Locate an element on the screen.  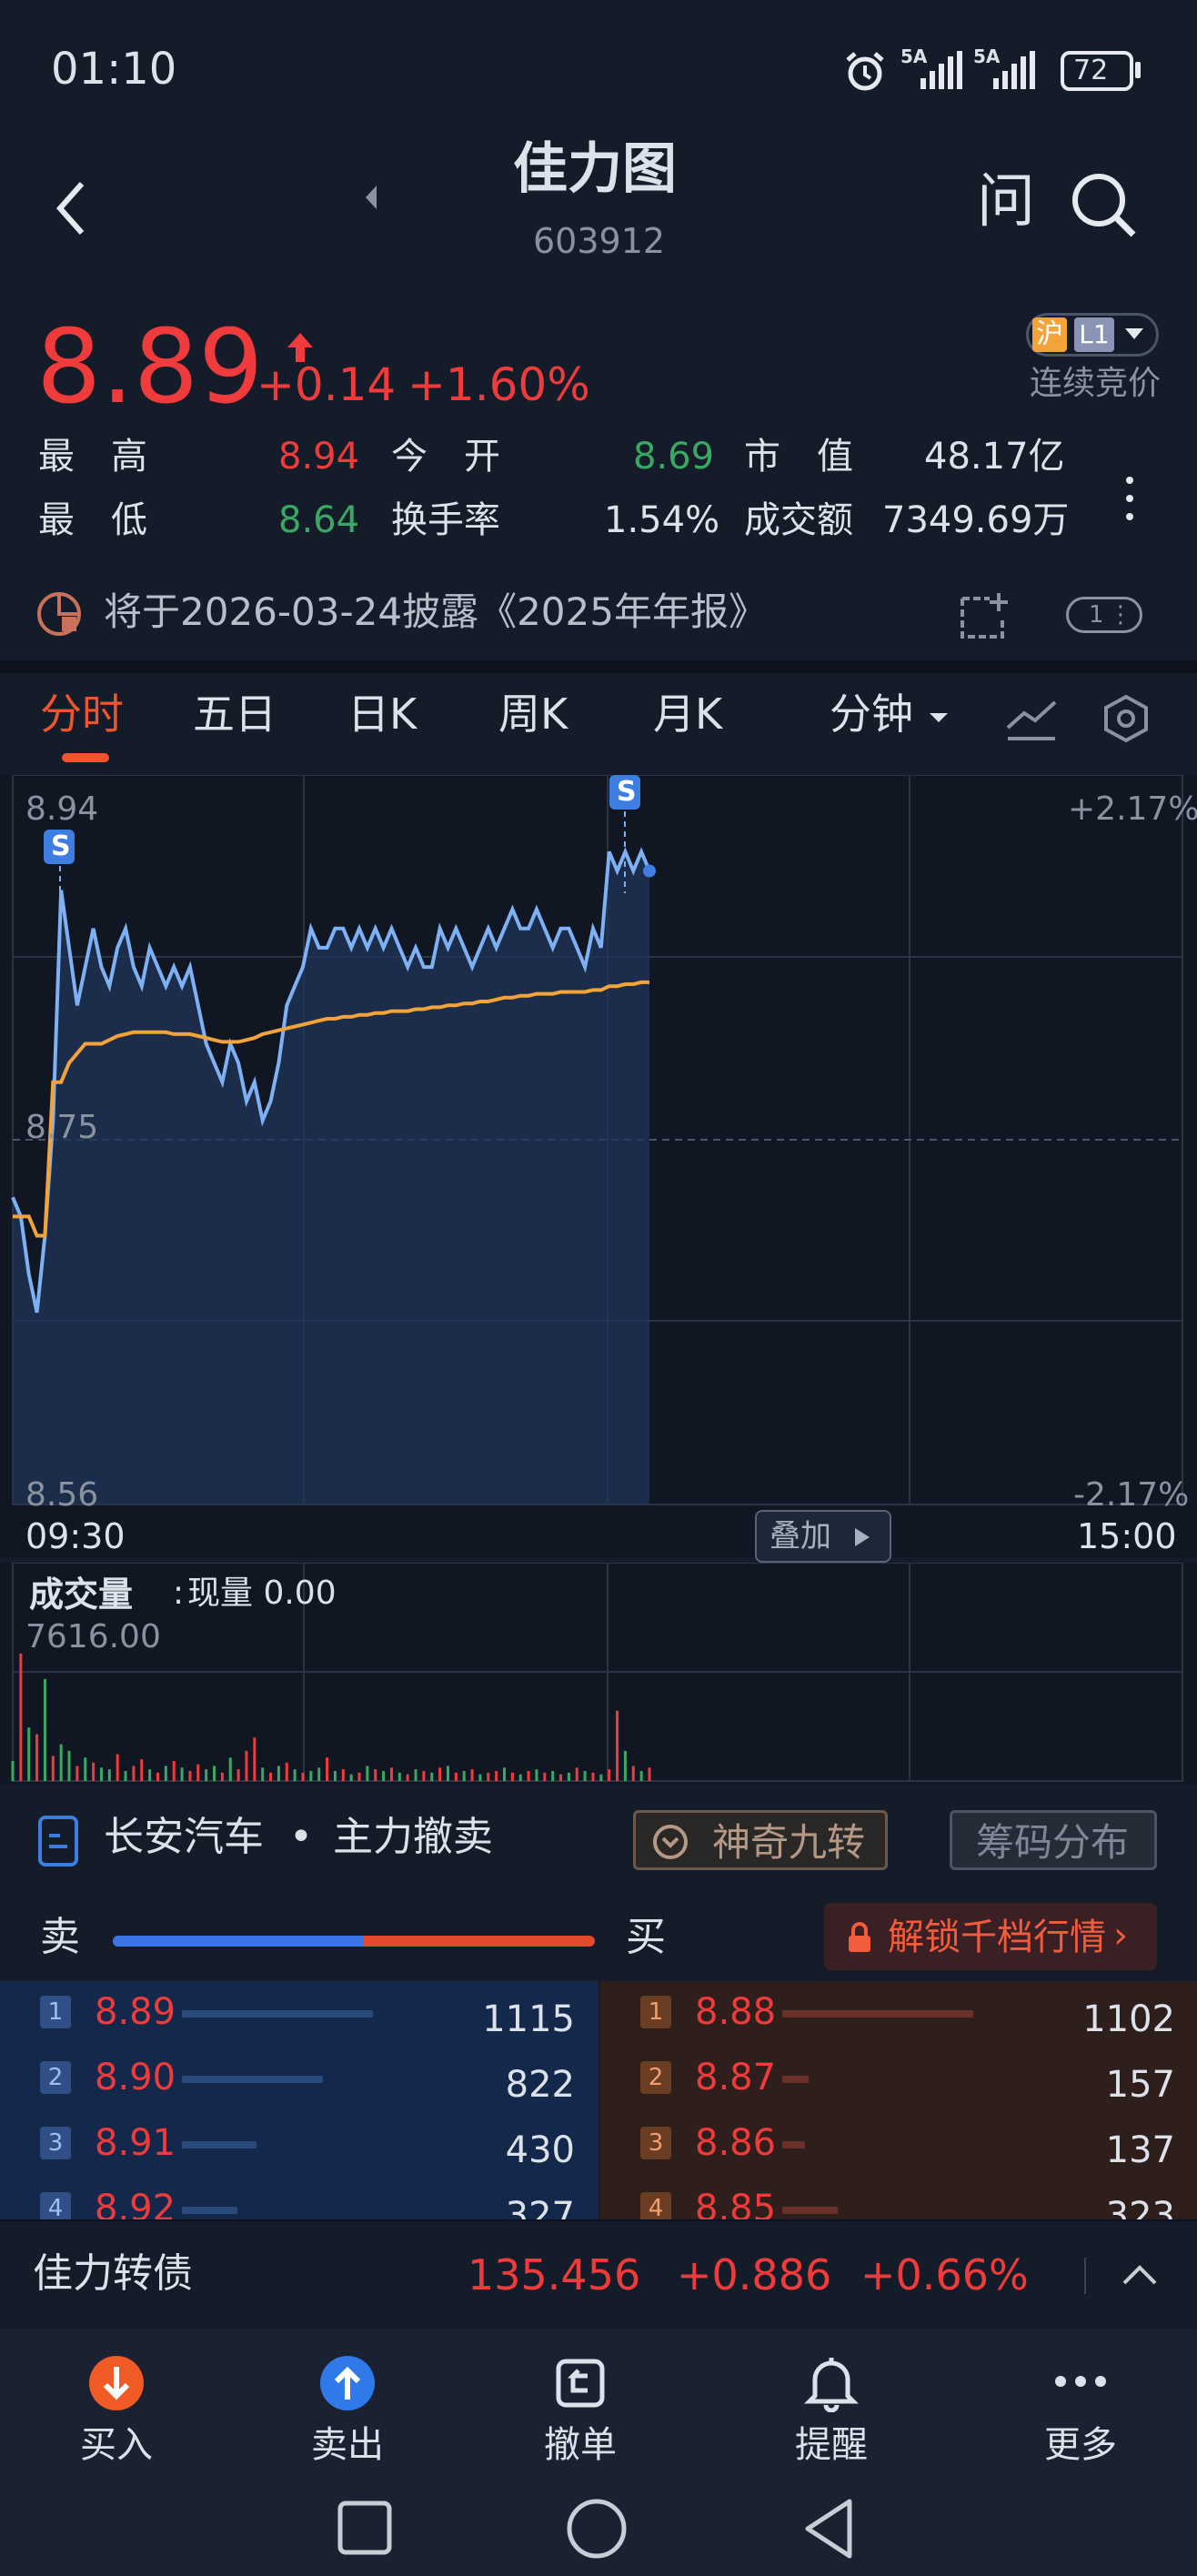
buy-price: 8.86 is located at coordinates (736, 2143).